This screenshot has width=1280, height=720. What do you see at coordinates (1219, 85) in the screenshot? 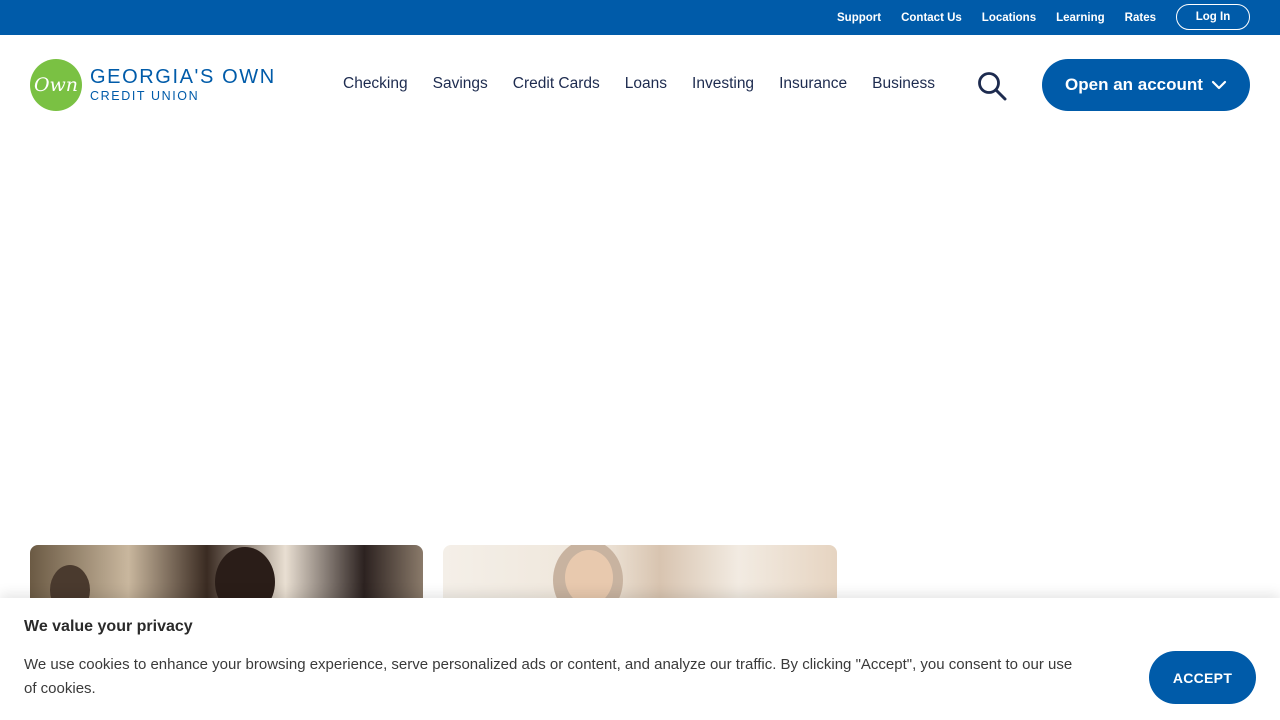
I see `chevron-down-icon` at bounding box center [1219, 85].